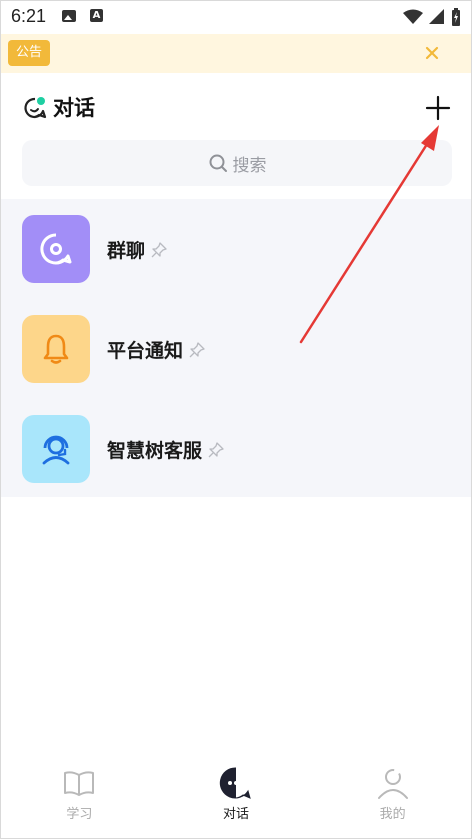  I want to click on notice-badge: 公告, so click(29, 53).